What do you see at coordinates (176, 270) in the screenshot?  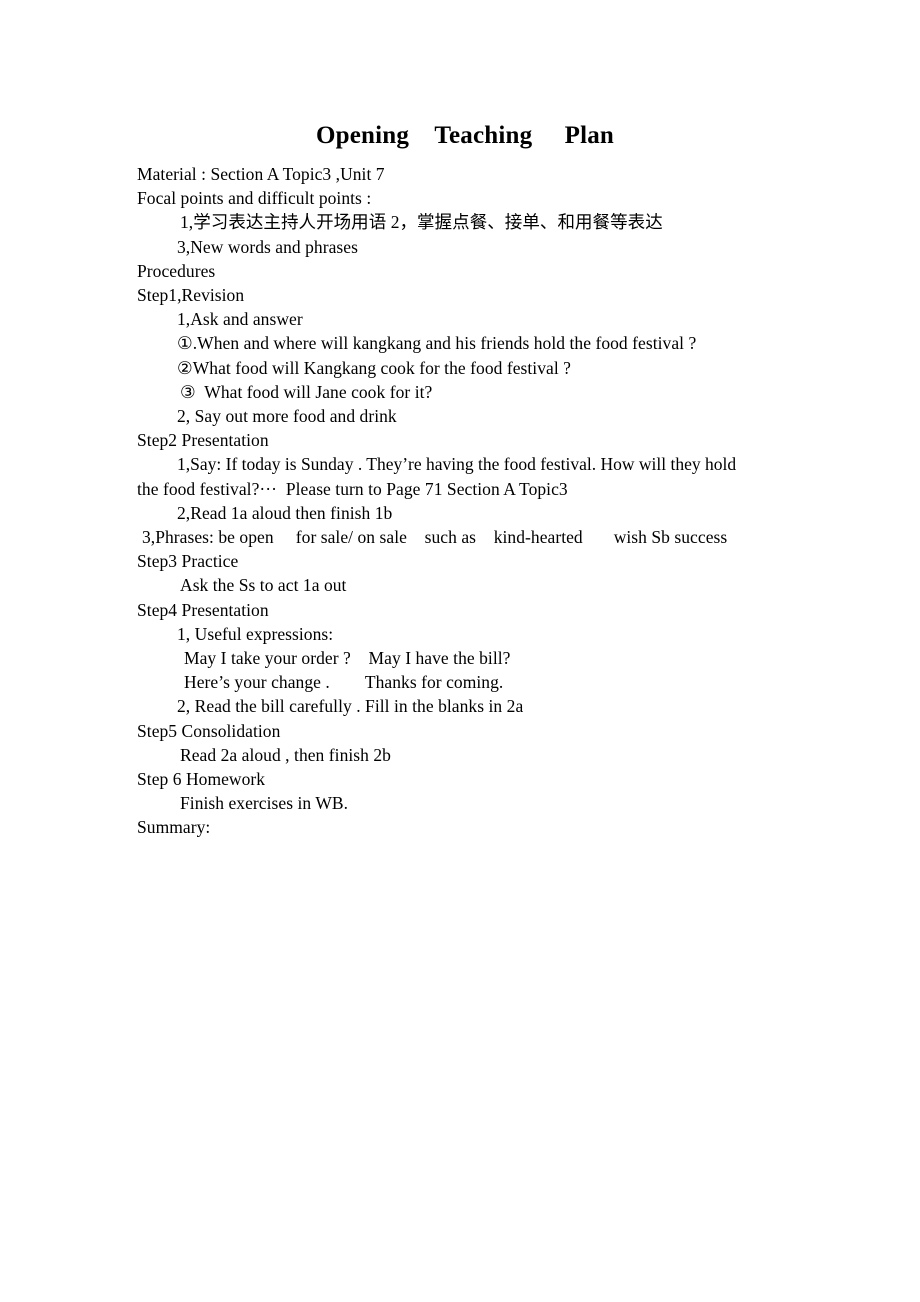 I see `procedures: Procedures` at bounding box center [176, 270].